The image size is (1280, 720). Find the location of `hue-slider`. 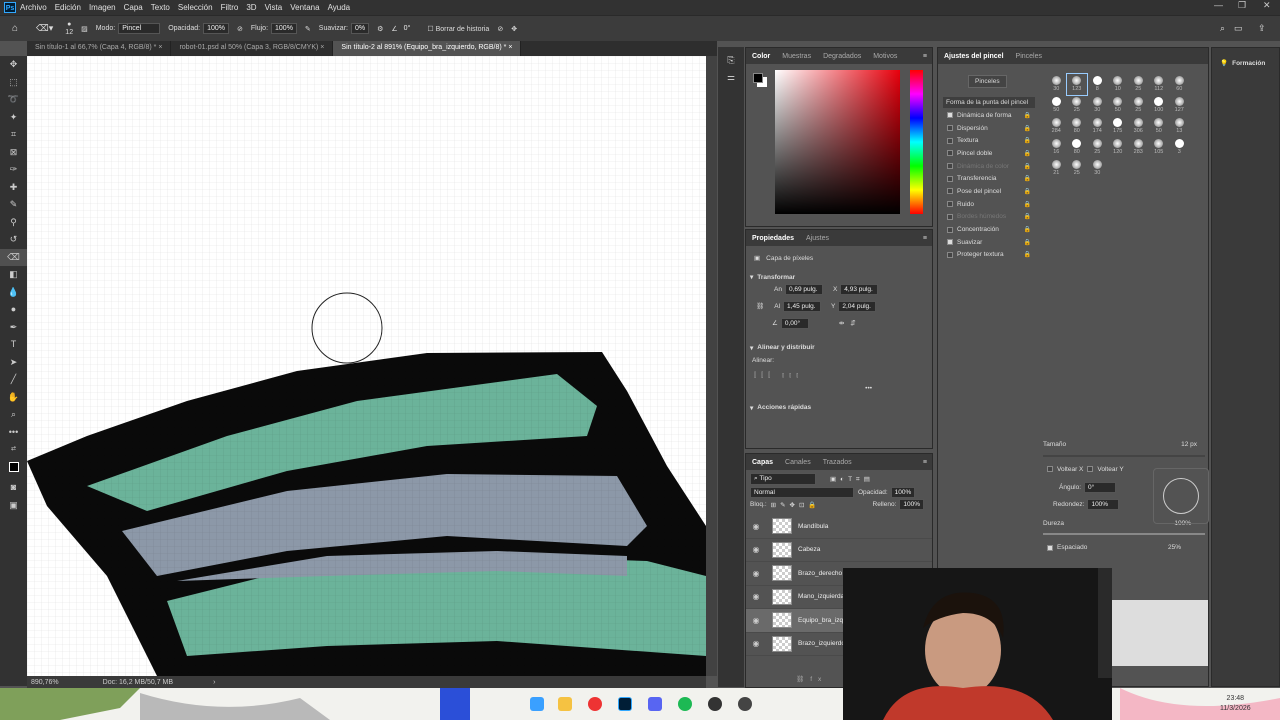

hue-slider is located at coordinates (916, 142).